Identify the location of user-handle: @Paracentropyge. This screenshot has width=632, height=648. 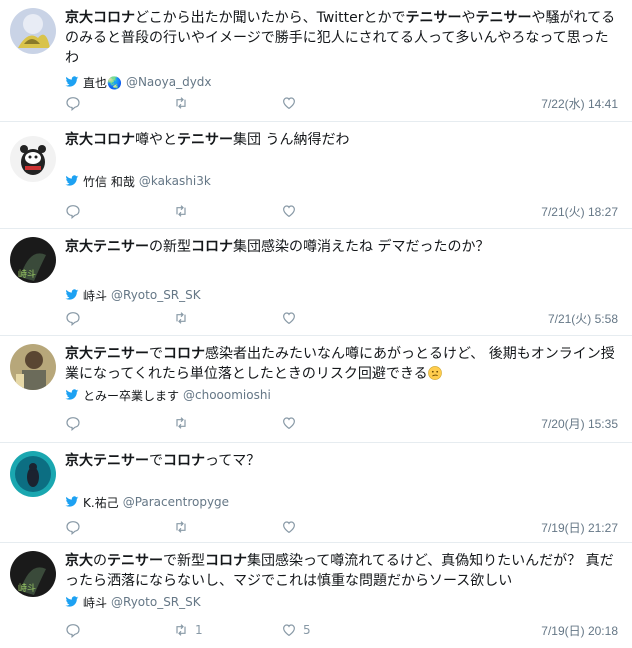
(176, 502).